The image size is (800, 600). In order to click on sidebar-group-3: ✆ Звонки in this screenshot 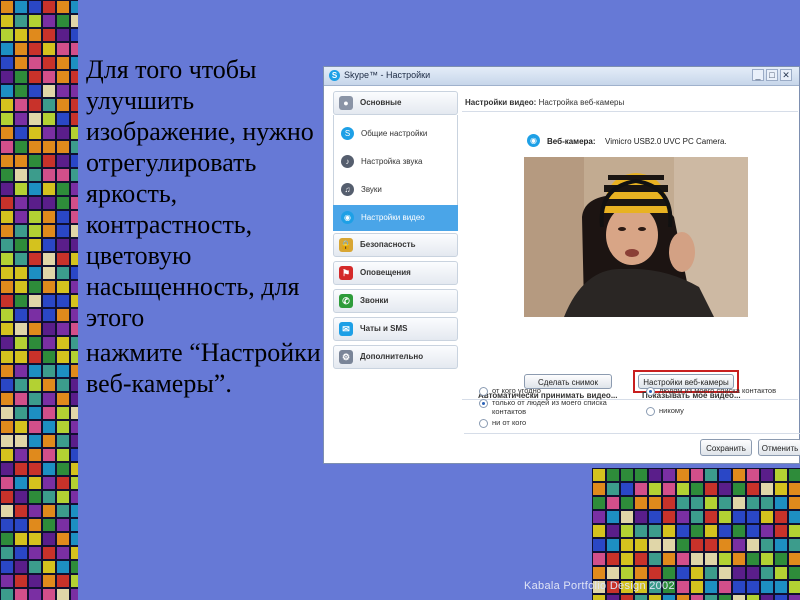, I will do `click(395, 301)`.